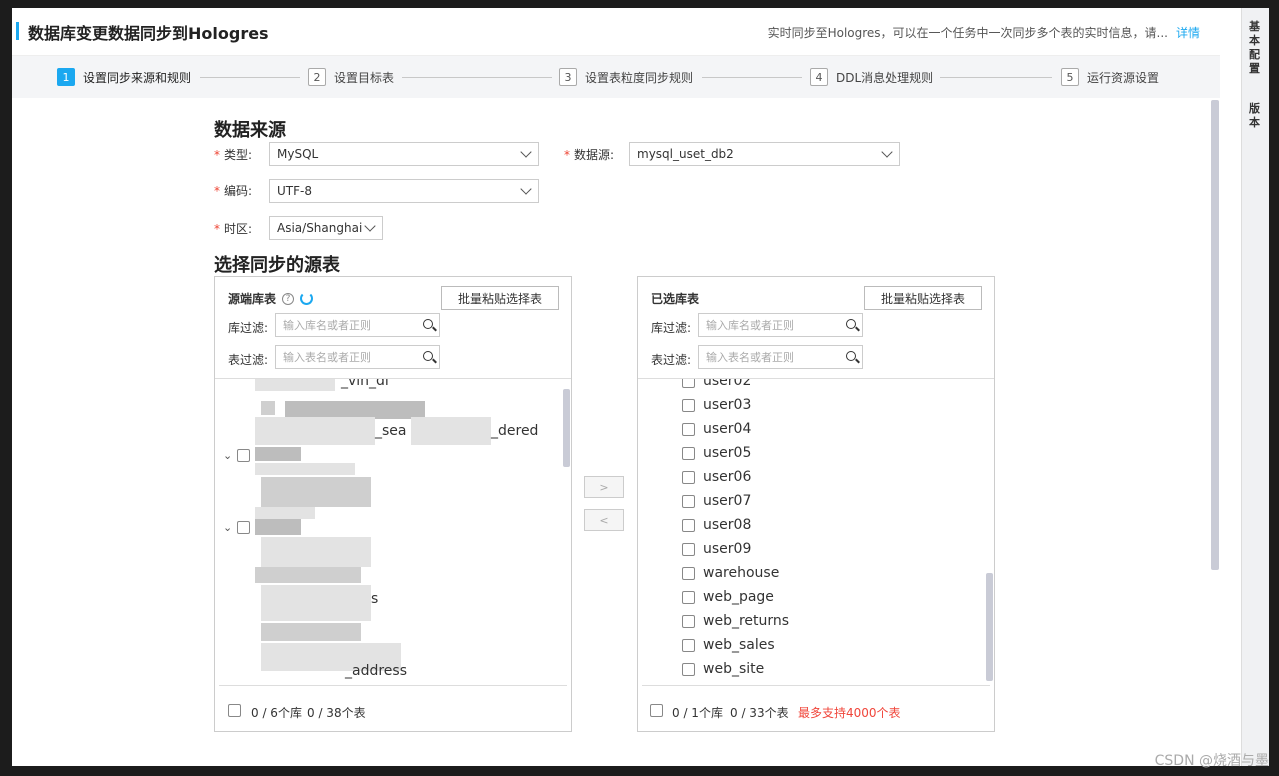 The image size is (1279, 776). I want to click on list-item: warehouse, so click(730, 573).